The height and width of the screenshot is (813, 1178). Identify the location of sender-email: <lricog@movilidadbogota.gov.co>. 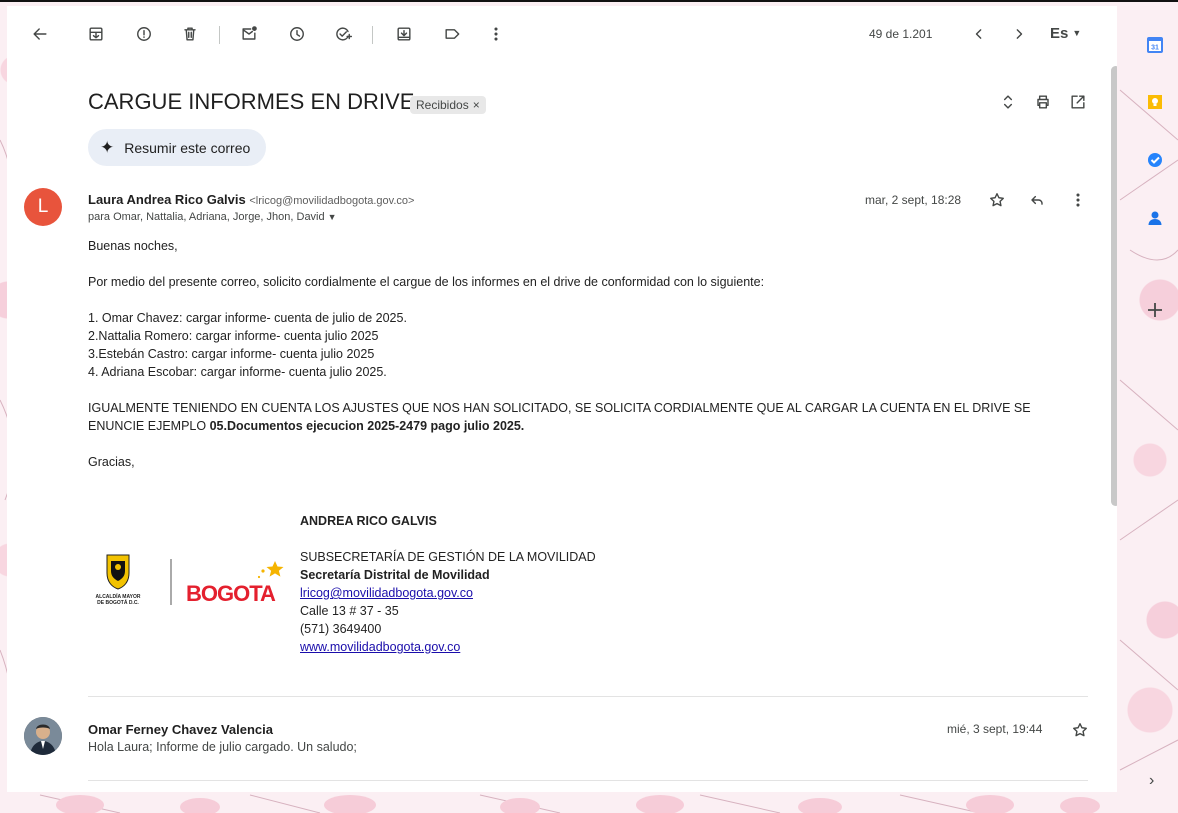
(332, 201).